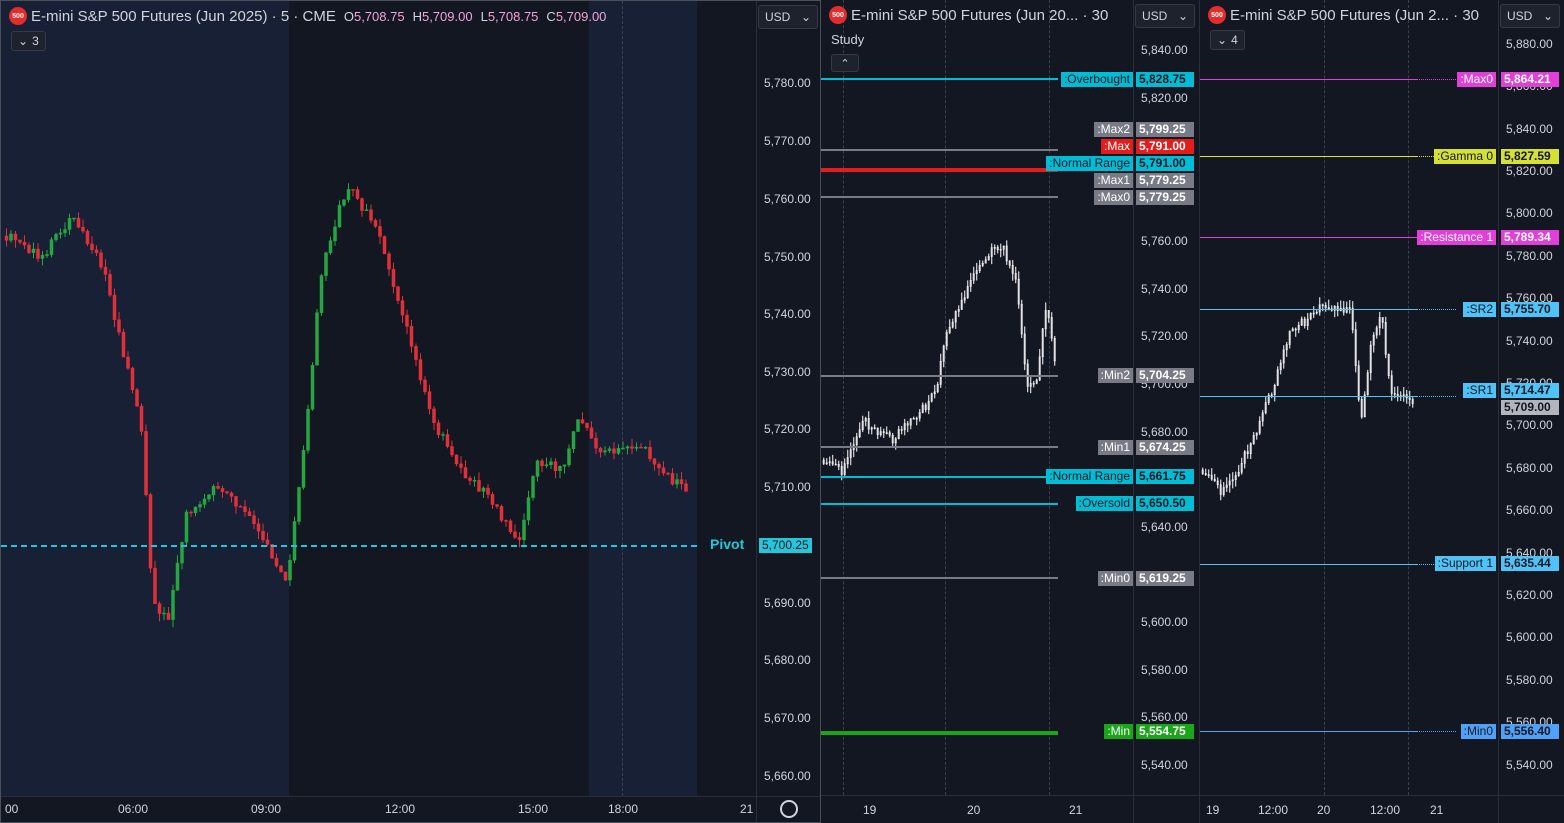  I want to click on time-tick: 19, so click(870, 810).